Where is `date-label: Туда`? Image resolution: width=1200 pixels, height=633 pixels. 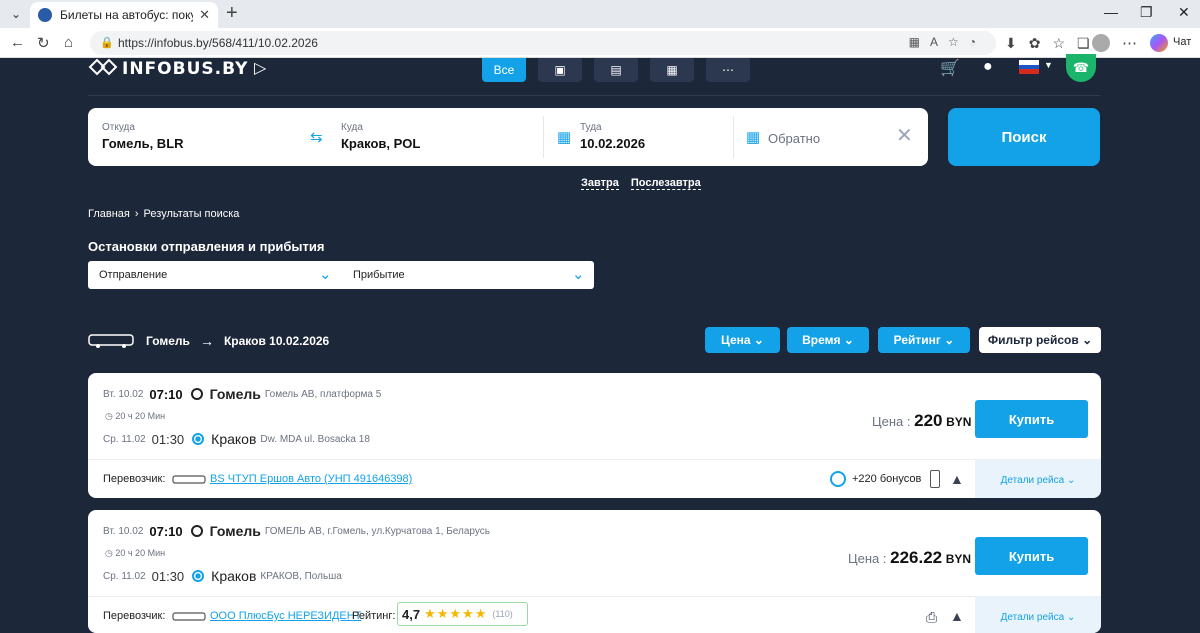
date-label: Туда is located at coordinates (591, 127).